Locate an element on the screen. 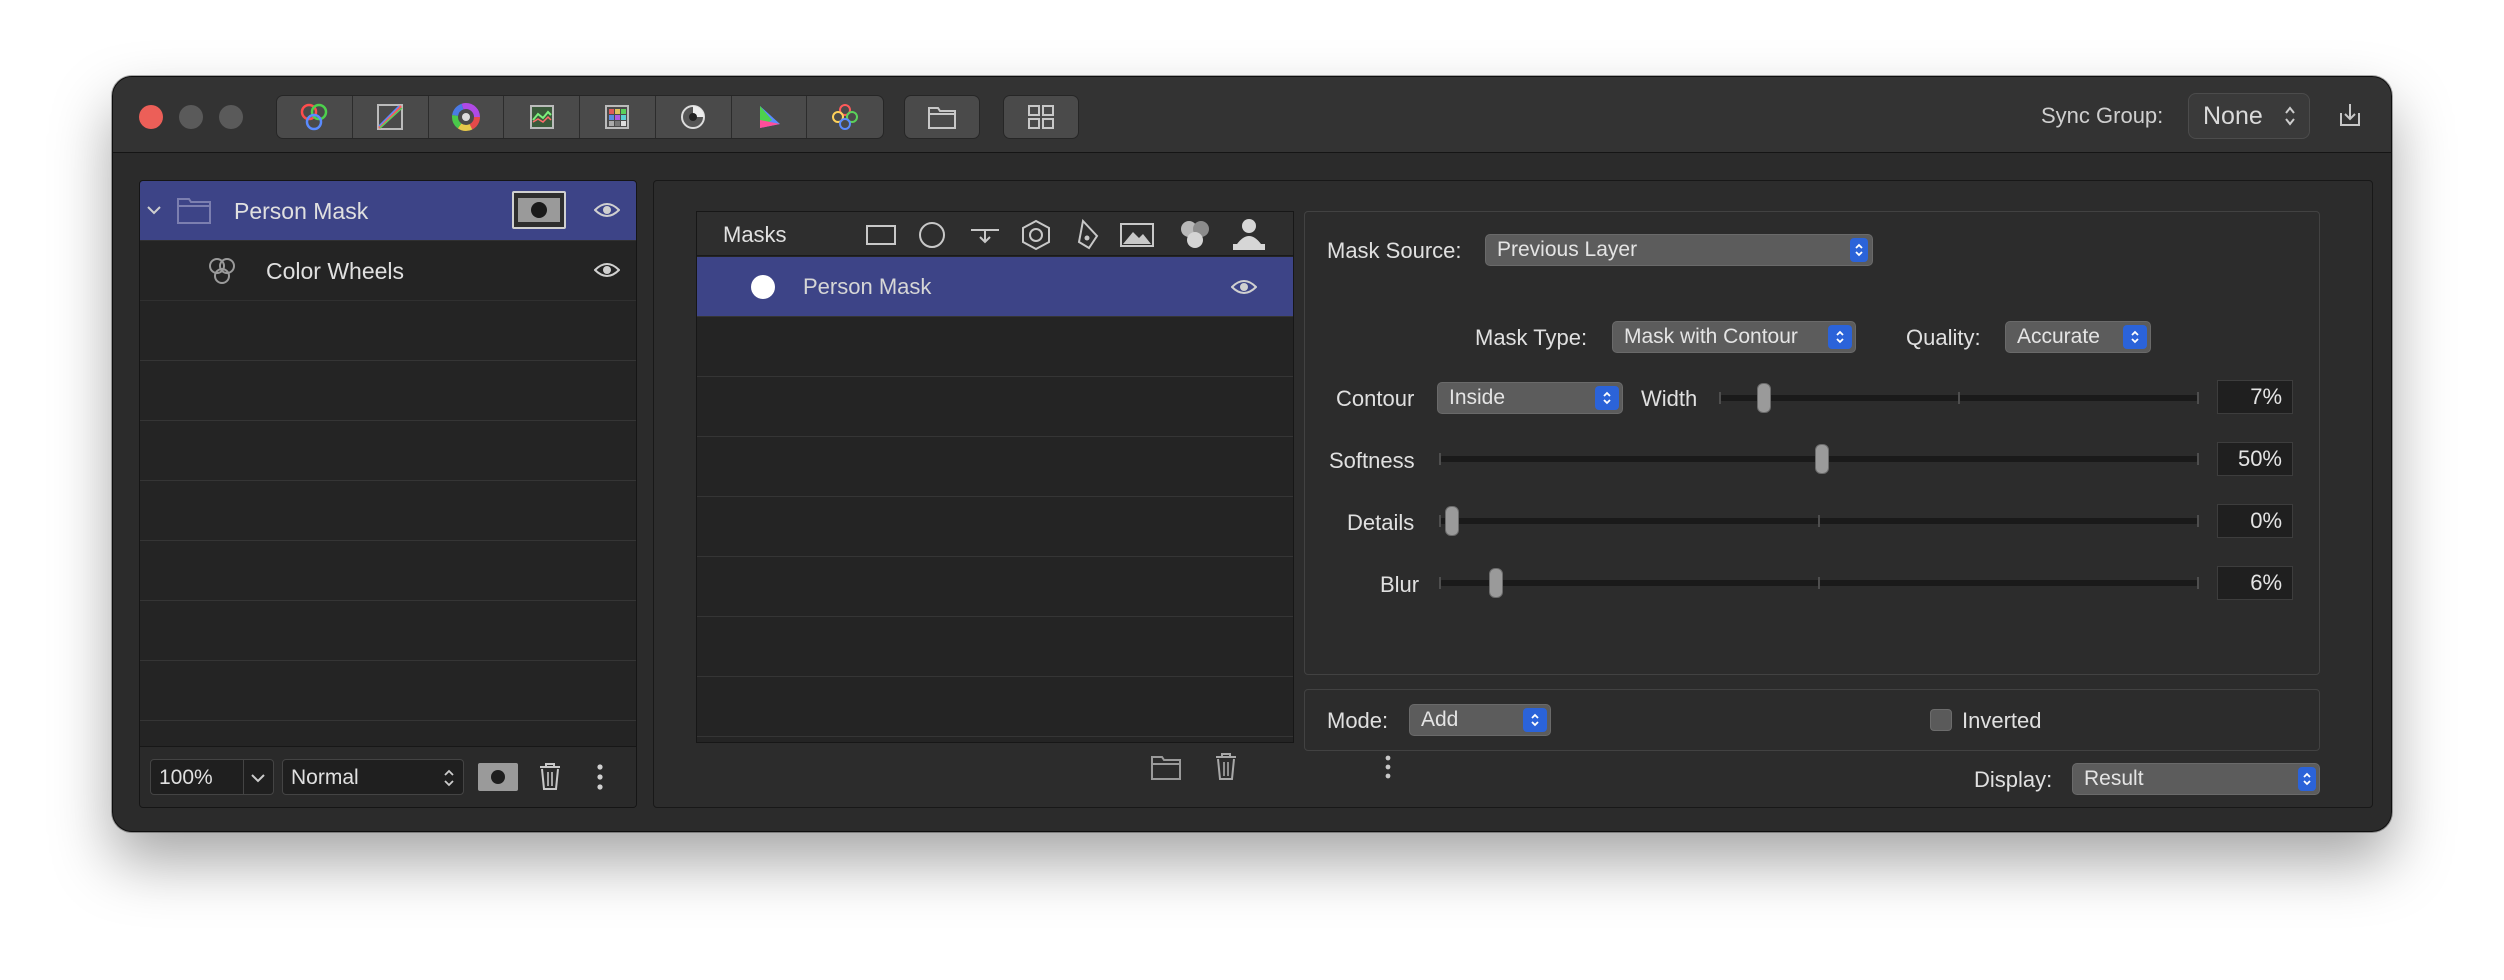  hue-ring-icon is located at coordinates (465, 117).